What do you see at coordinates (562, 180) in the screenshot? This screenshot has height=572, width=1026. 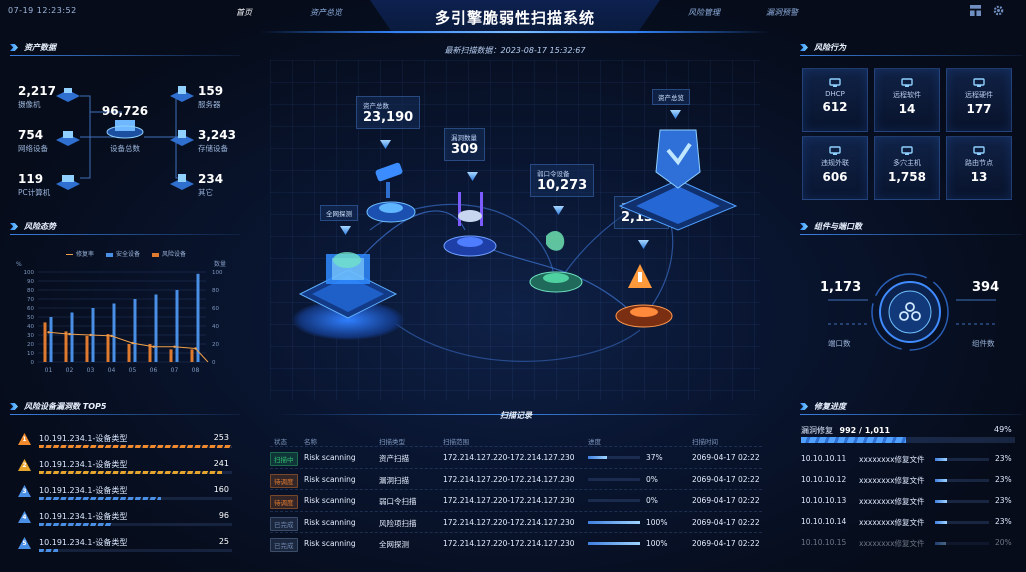 I see `node-weak-password: 弱口令设备 10,273` at bounding box center [562, 180].